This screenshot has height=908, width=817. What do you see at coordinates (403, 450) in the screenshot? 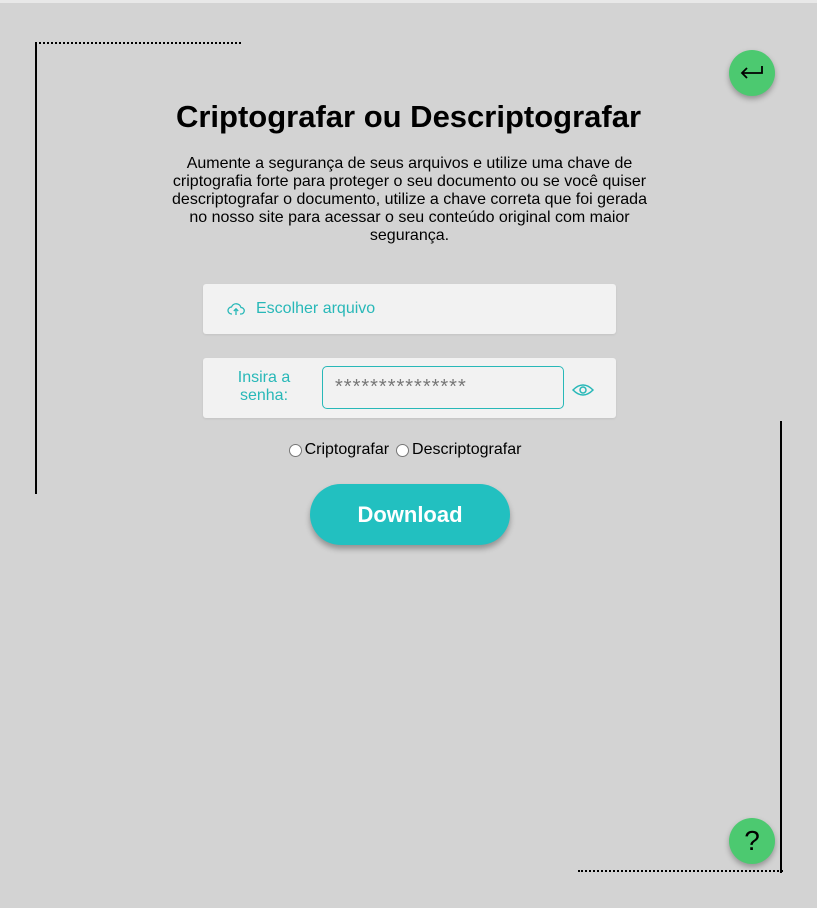
I see `decrypt-radio` at bounding box center [403, 450].